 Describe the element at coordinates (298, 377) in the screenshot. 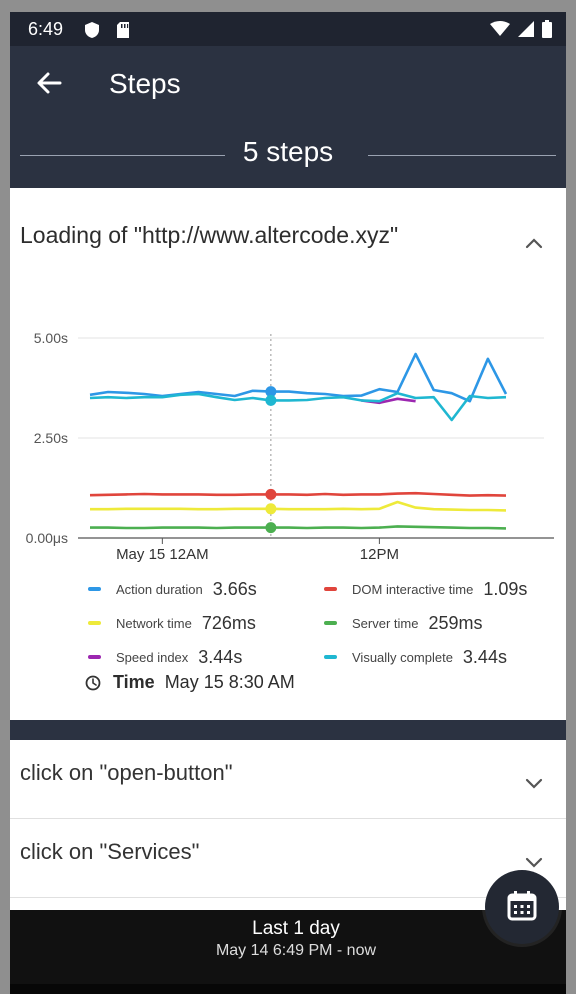

I see `series-line-action-duration` at that location.